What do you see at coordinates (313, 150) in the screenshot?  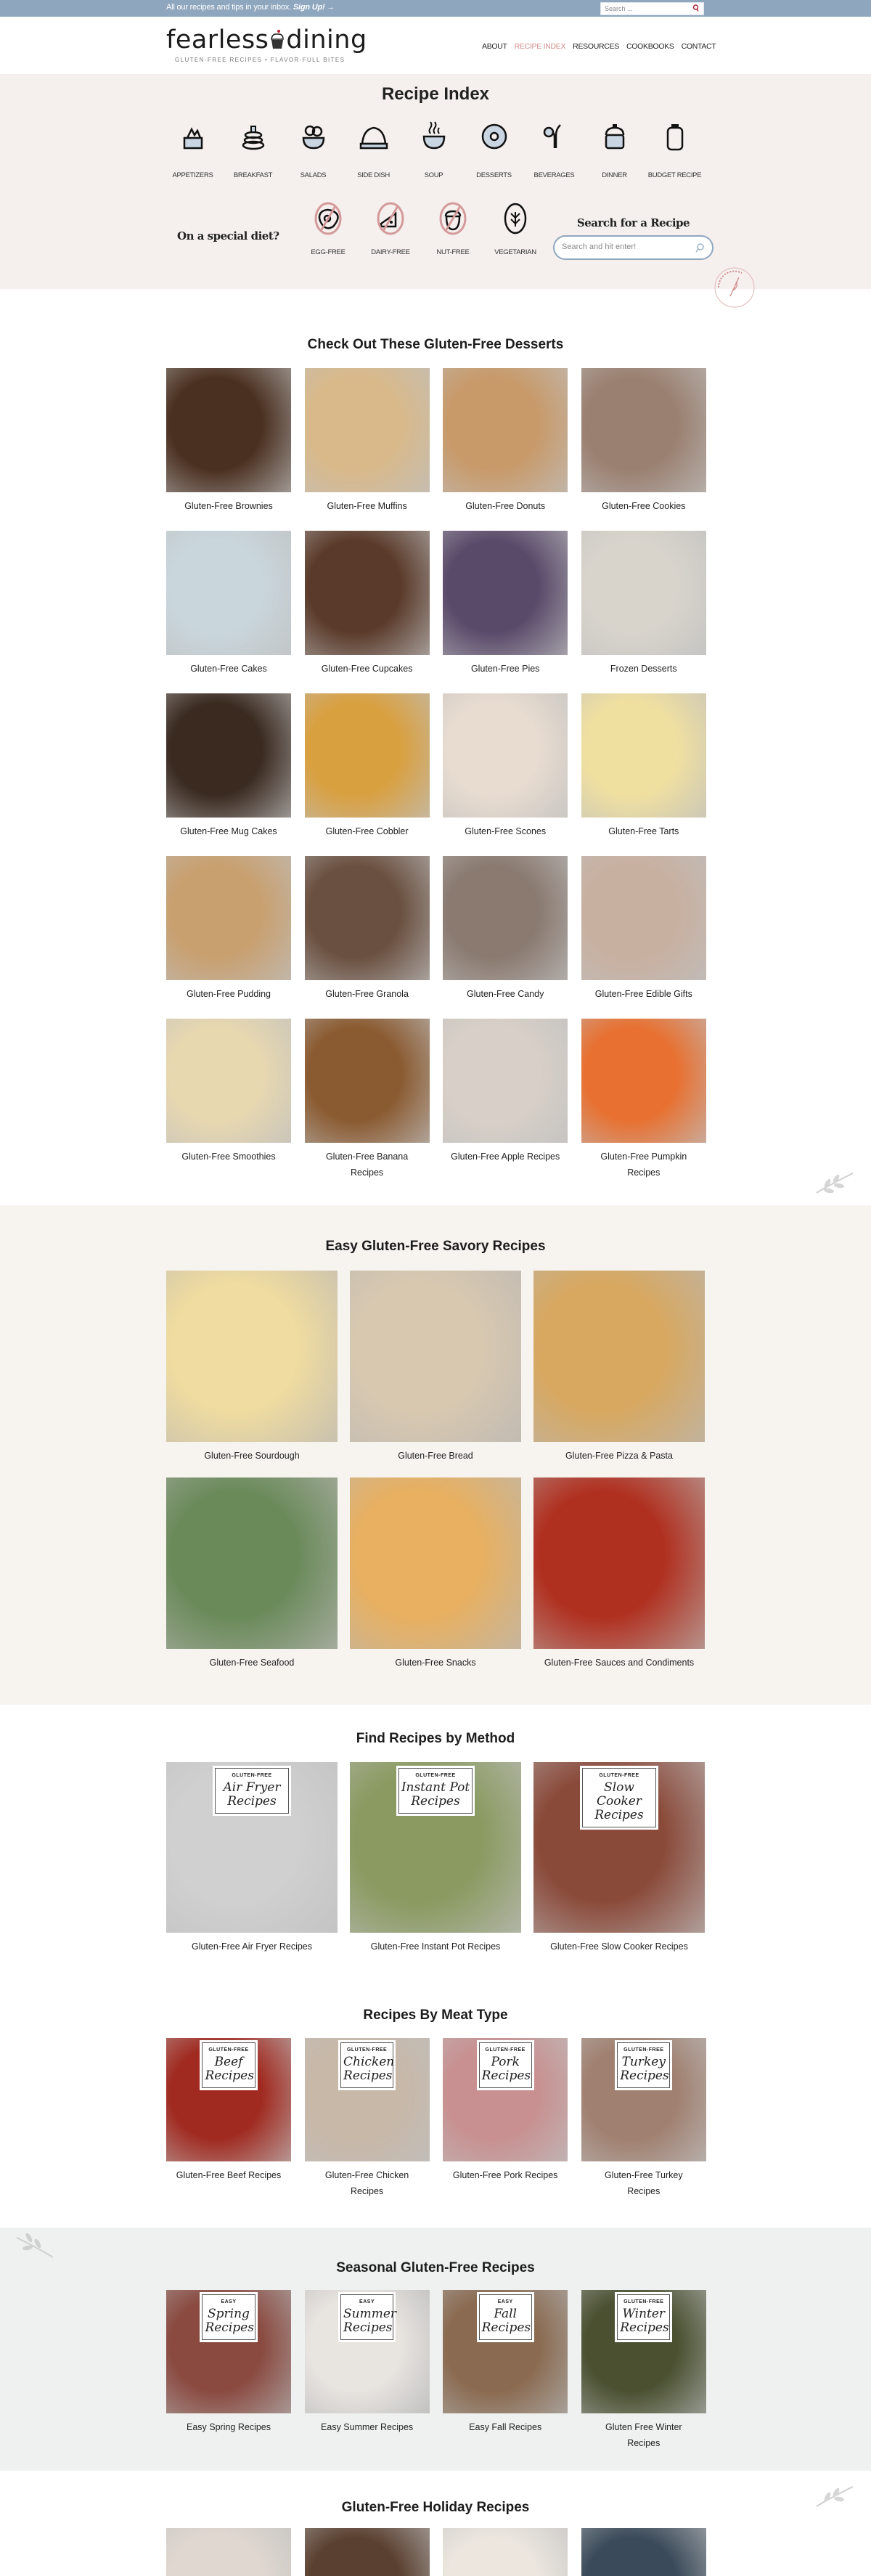 I see `category-salads: SALADS` at bounding box center [313, 150].